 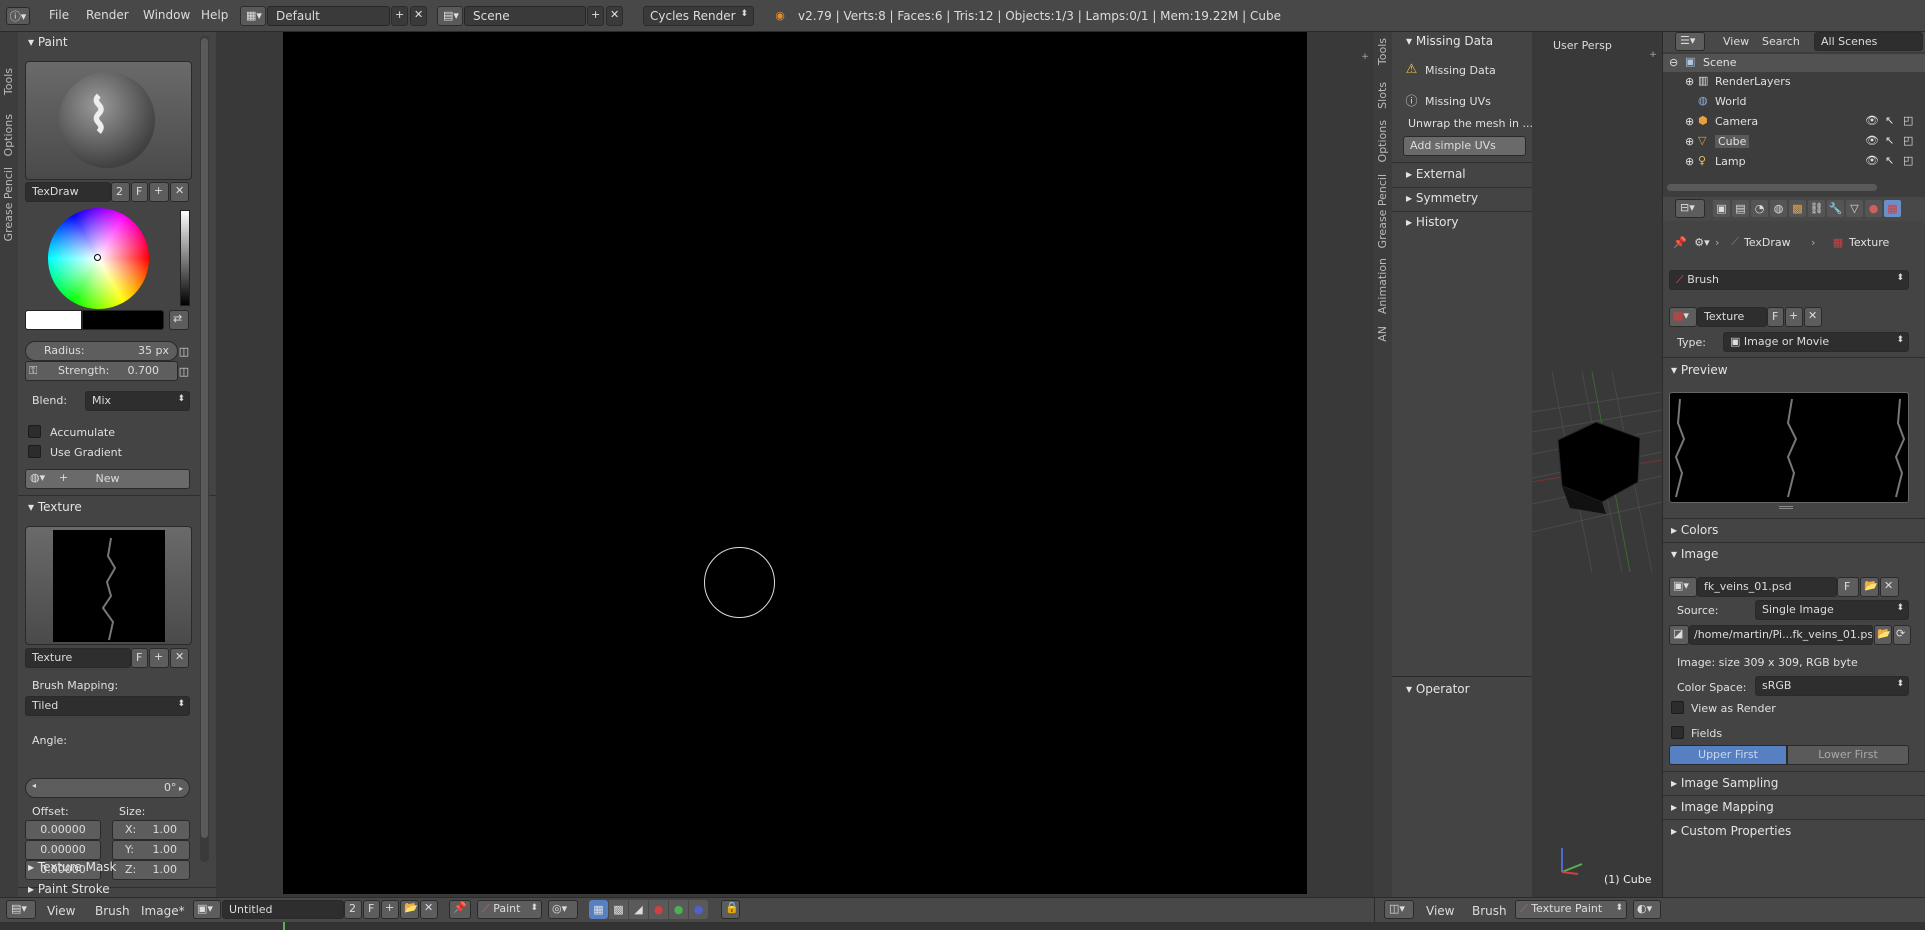 I want to click on texture-fake-user: F, so click(x=139, y=658).